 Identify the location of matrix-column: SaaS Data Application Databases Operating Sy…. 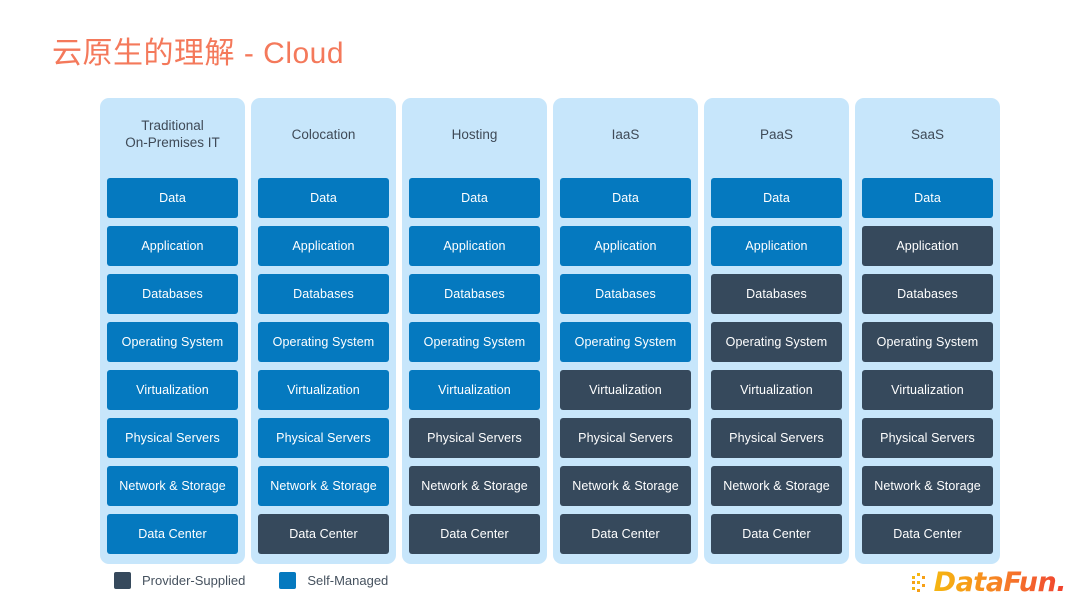
(927, 331).